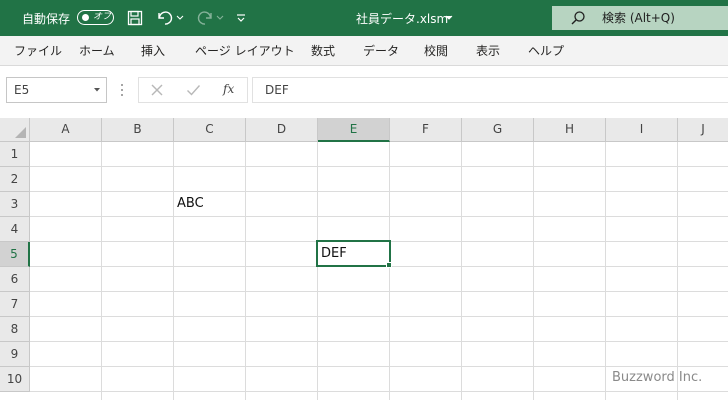  What do you see at coordinates (136, 18) in the screenshot?
I see `save-icon` at bounding box center [136, 18].